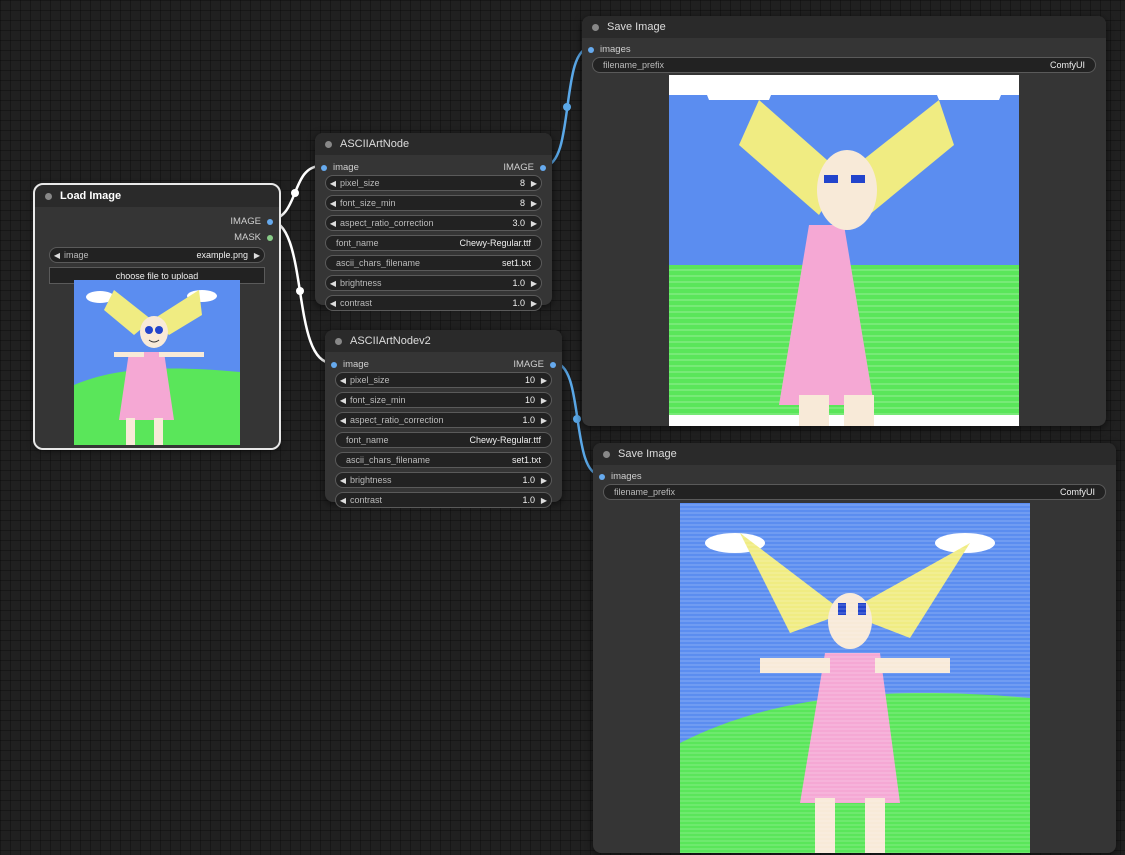 The width and height of the screenshot is (1125, 855). I want to click on aspect-ratio-correction-widget: ◀ aspect_ratio_correction 1.0 ▶, so click(443, 420).